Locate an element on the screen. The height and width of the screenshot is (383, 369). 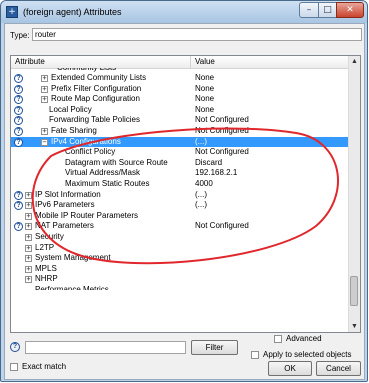
row-label: Security is located at coordinates (49, 236).